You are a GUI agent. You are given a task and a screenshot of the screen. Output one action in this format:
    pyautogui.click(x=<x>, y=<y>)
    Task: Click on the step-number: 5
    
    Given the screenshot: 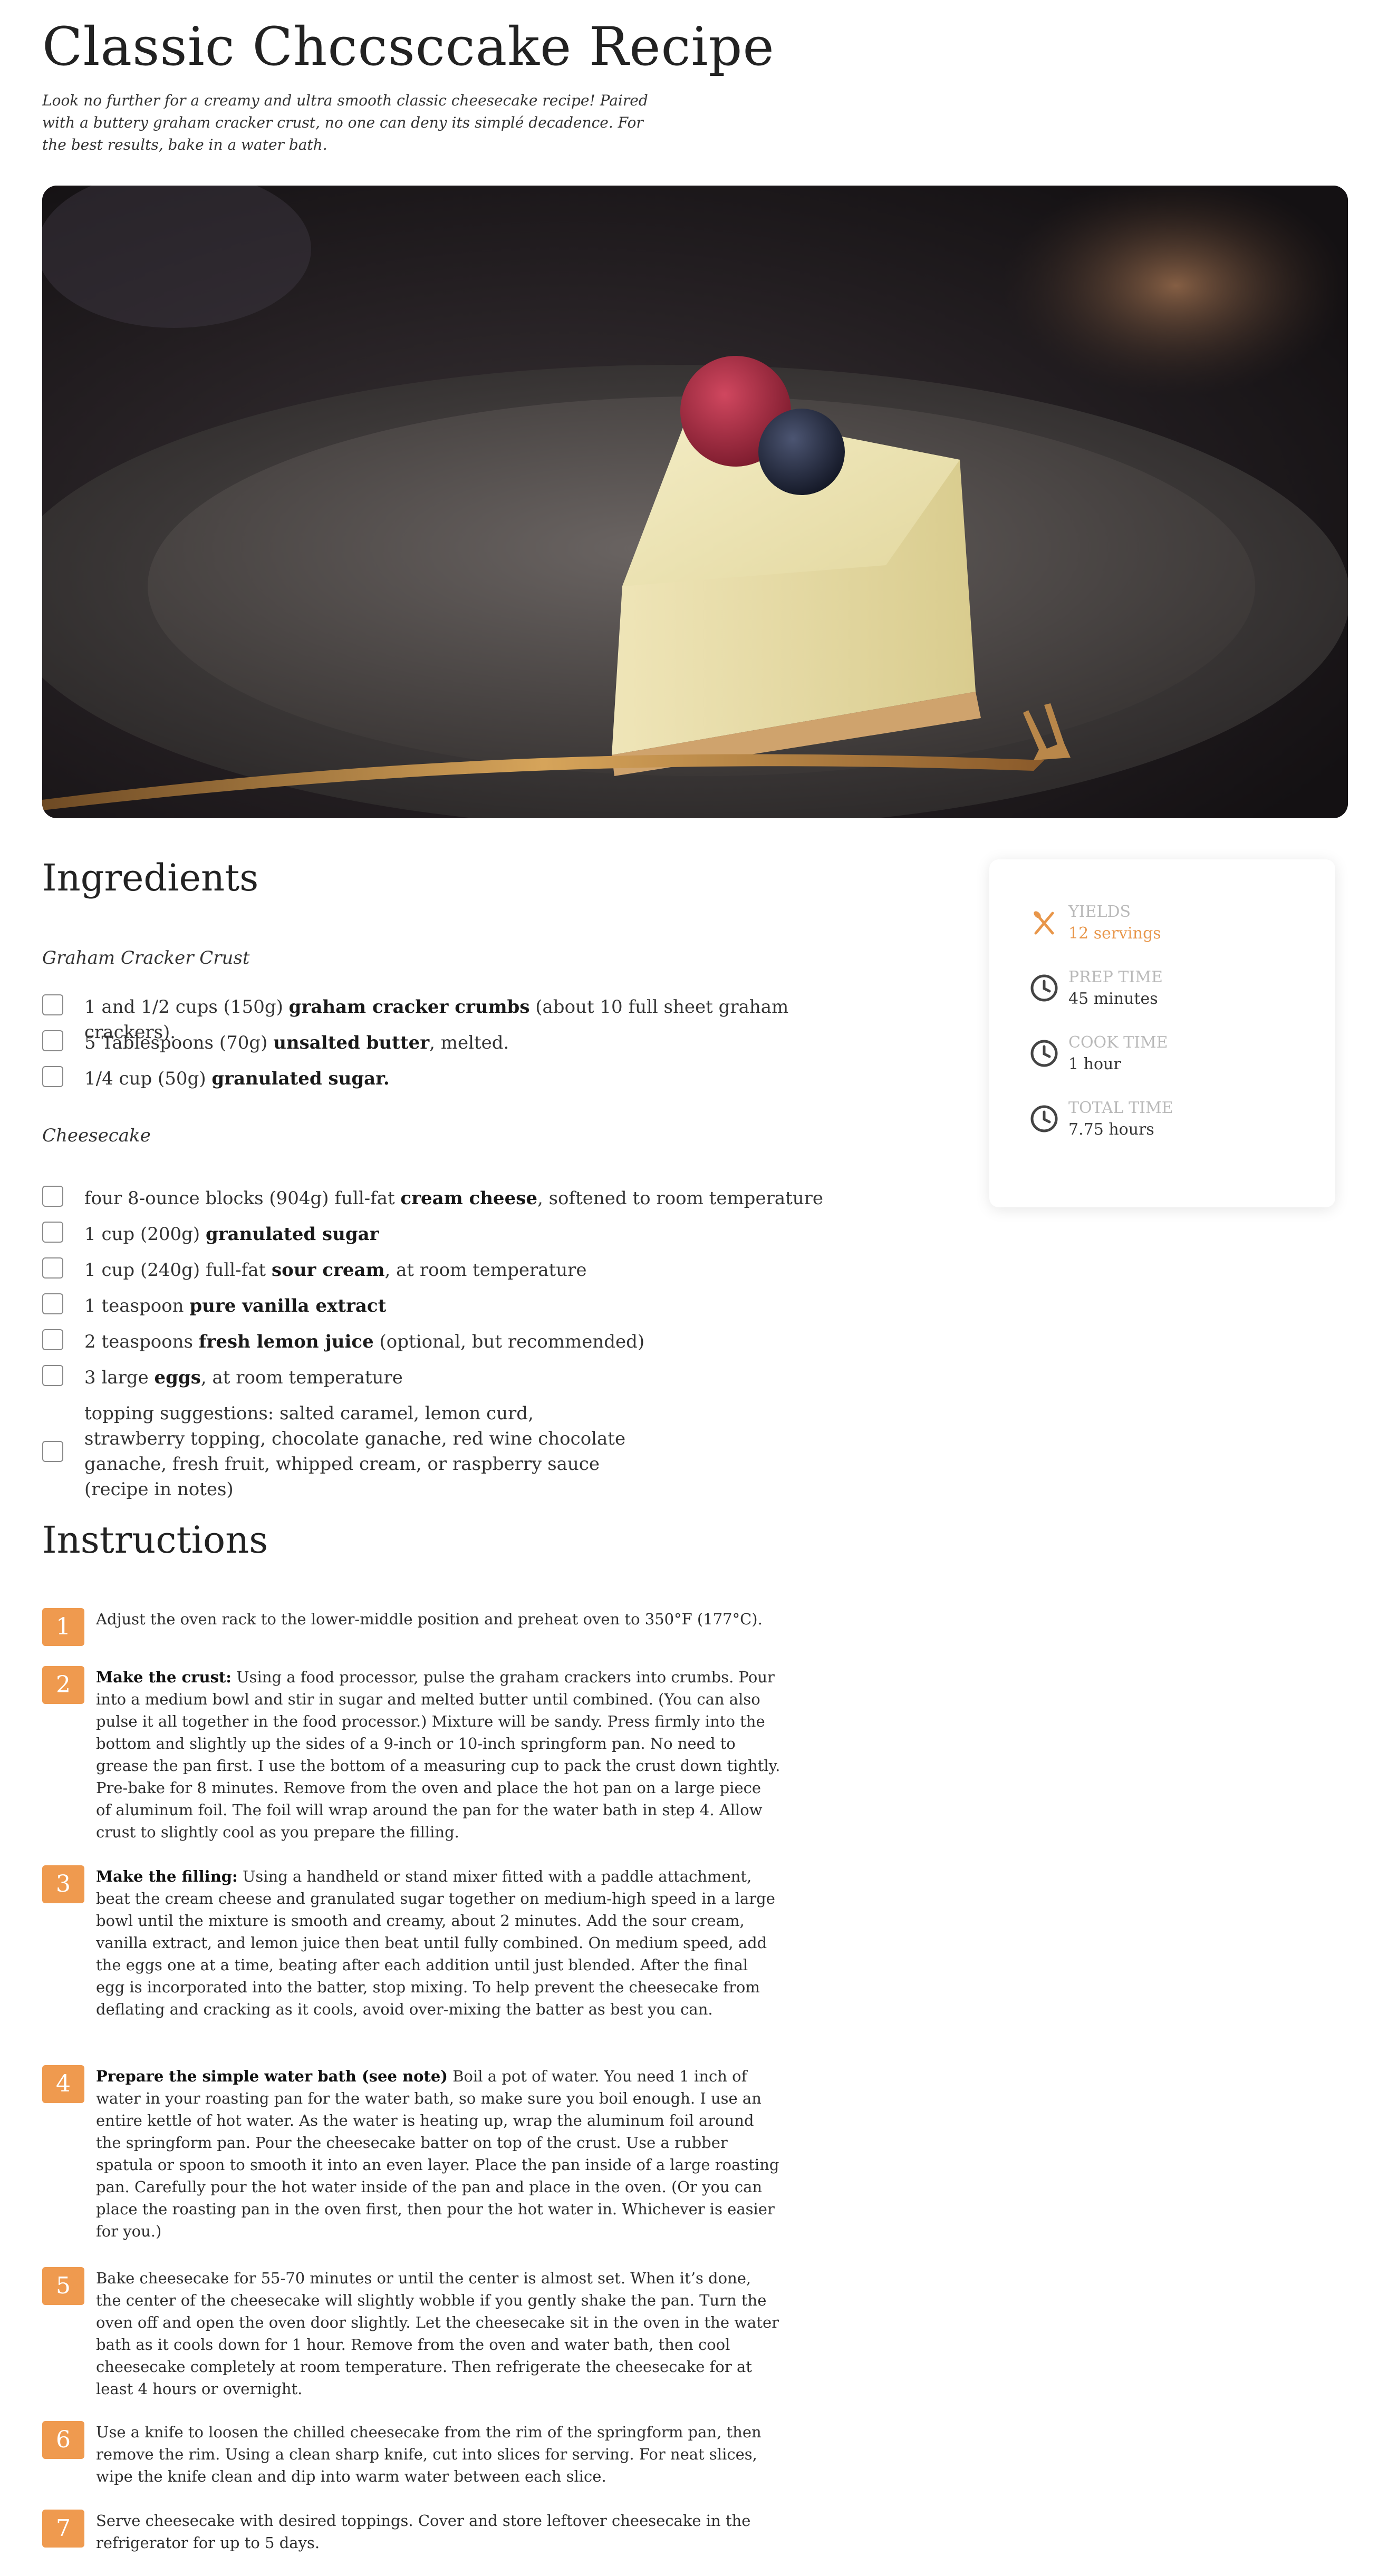 What is the action you would take?
    pyautogui.click(x=63, y=2286)
    